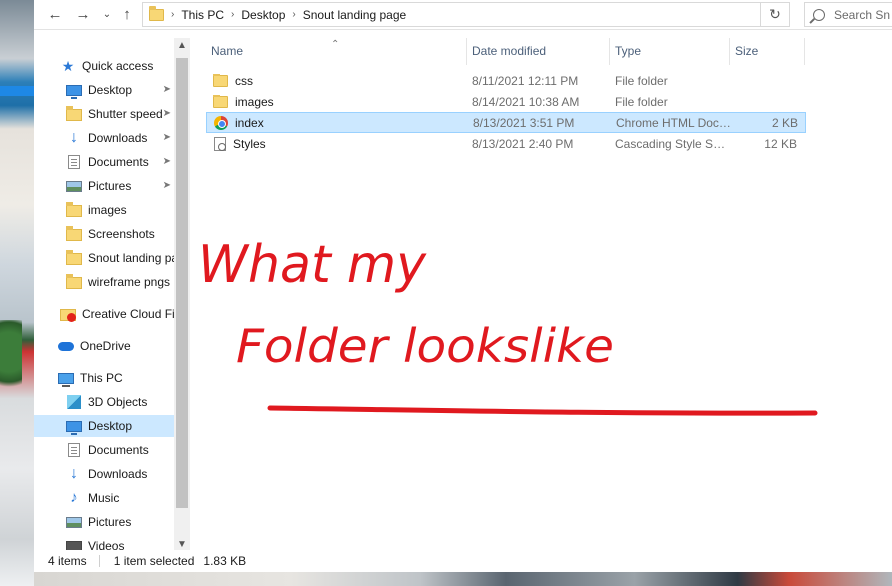  Describe the element at coordinates (747, 51) in the screenshot. I see `column-header-label: Size` at that location.